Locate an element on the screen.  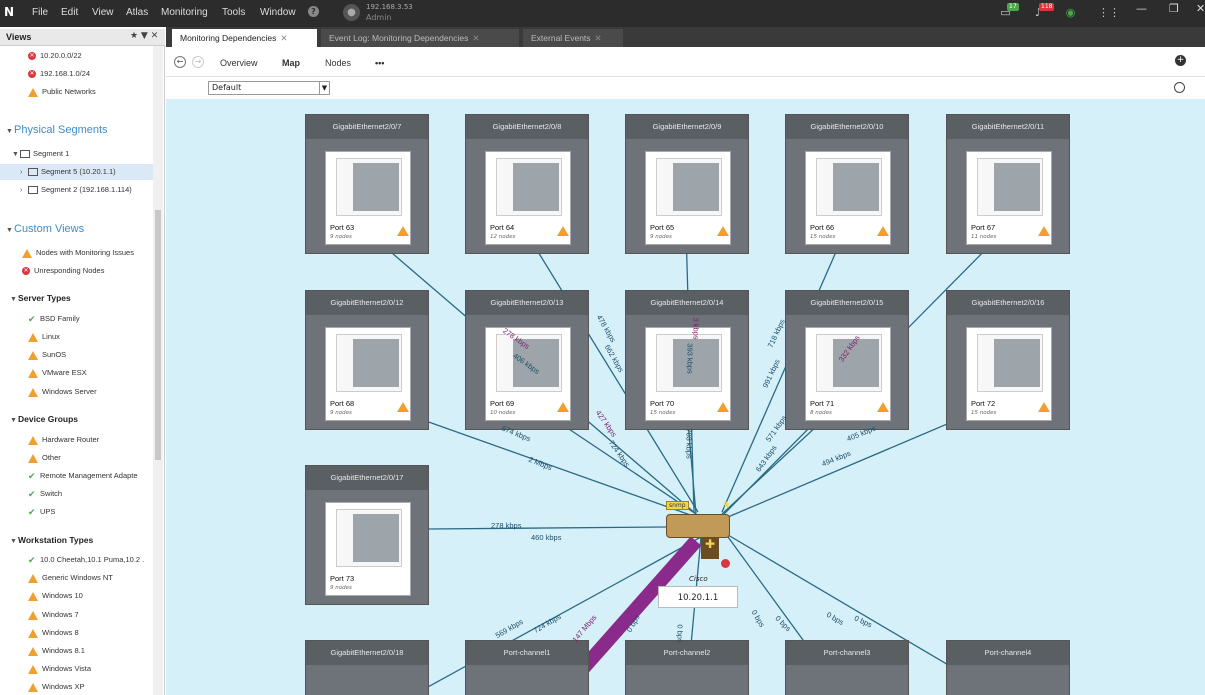
list-item: › Segment 2 (192.168.1.114) is located at coordinates (76, 190).